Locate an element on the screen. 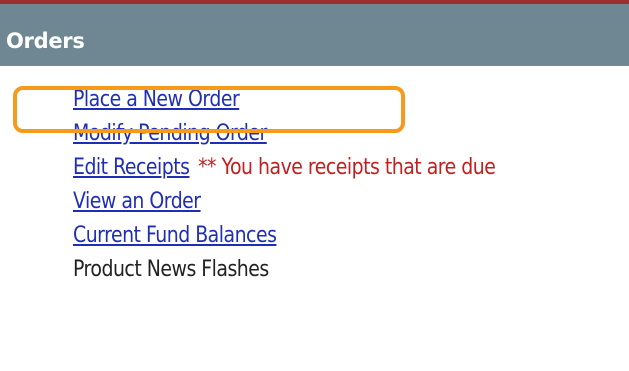 The width and height of the screenshot is (629, 371). menu-item-product-news-flashes: Product News Flashes is located at coordinates (284, 270).